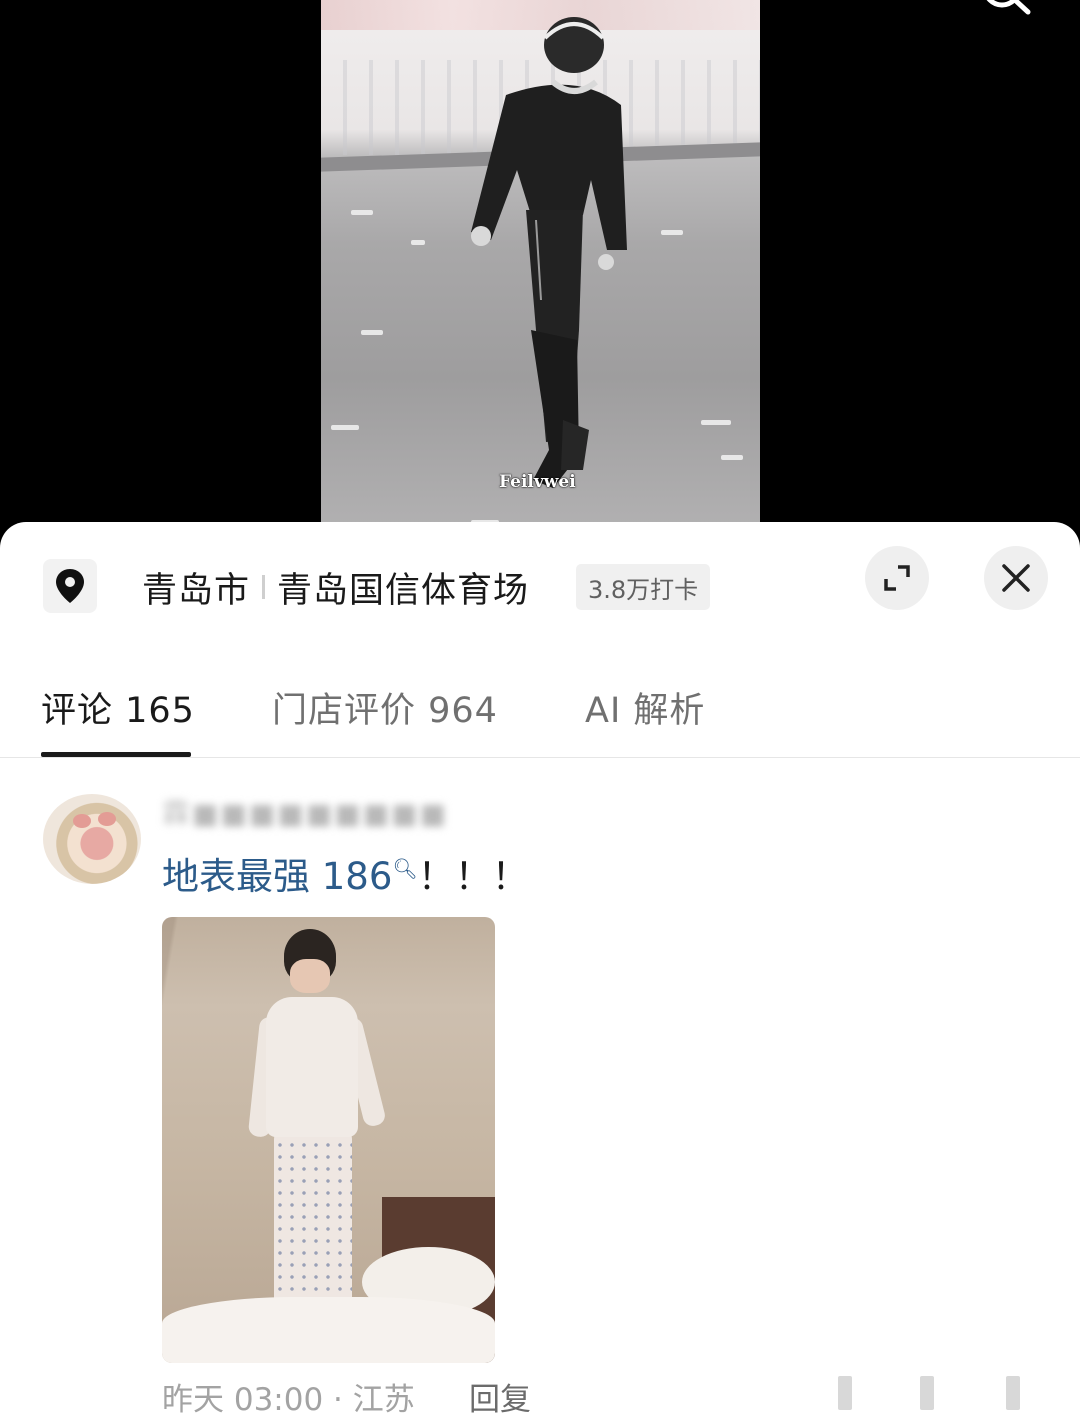 Image resolution: width=1080 pixels, height=1414 pixels. Describe the element at coordinates (310, 976) in the screenshot. I see `image-person-face` at that location.